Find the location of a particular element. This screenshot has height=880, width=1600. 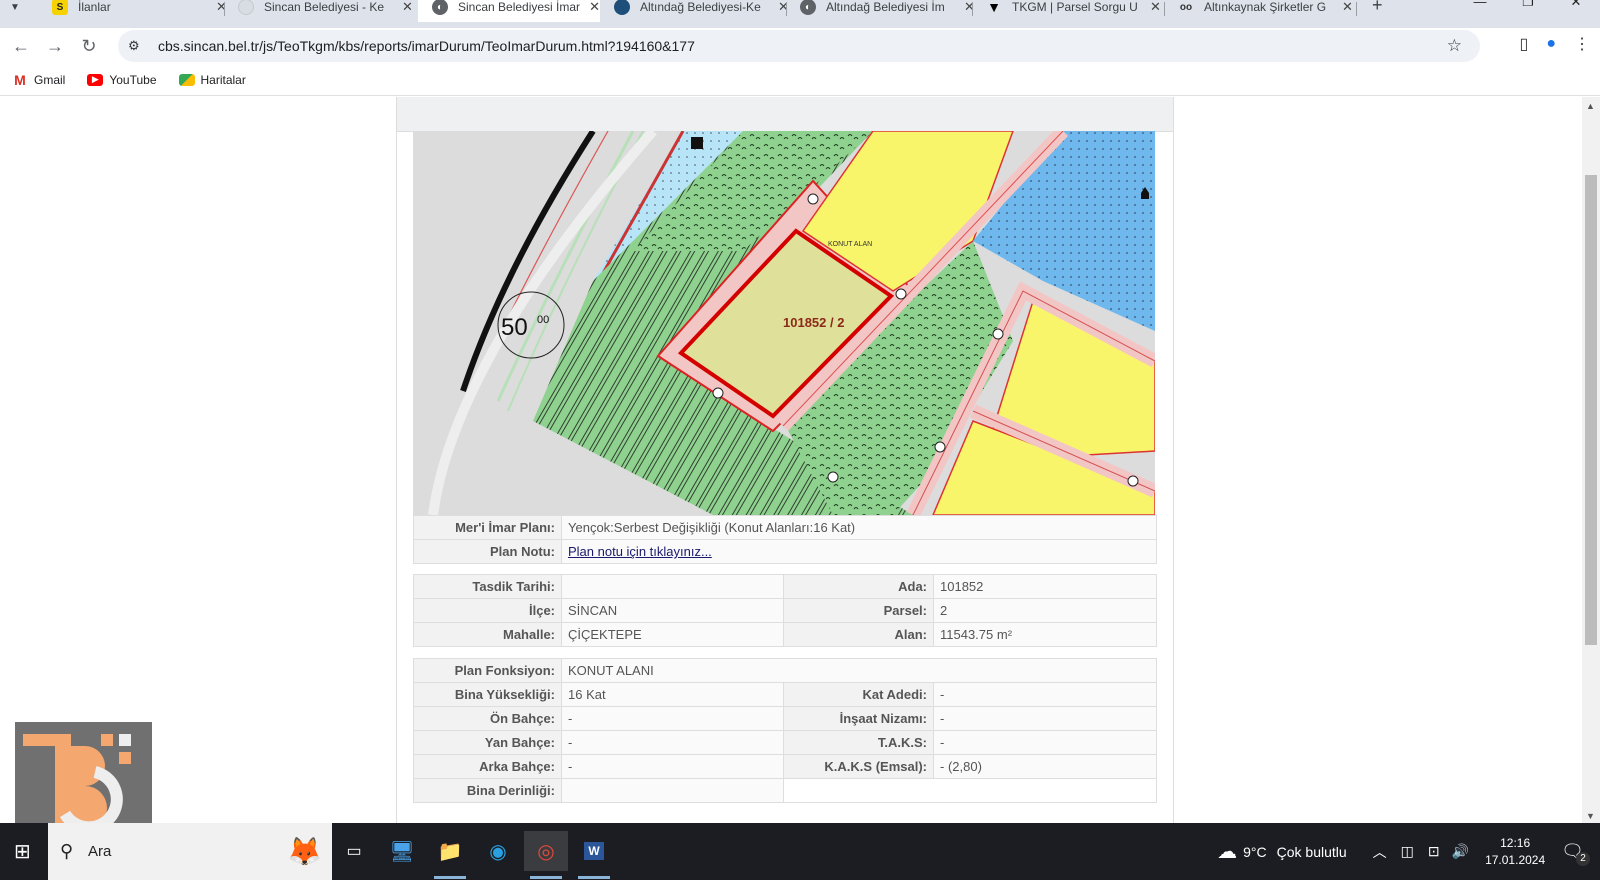

window-controls: — ❐ ✕ is located at coordinates (1528, 5).